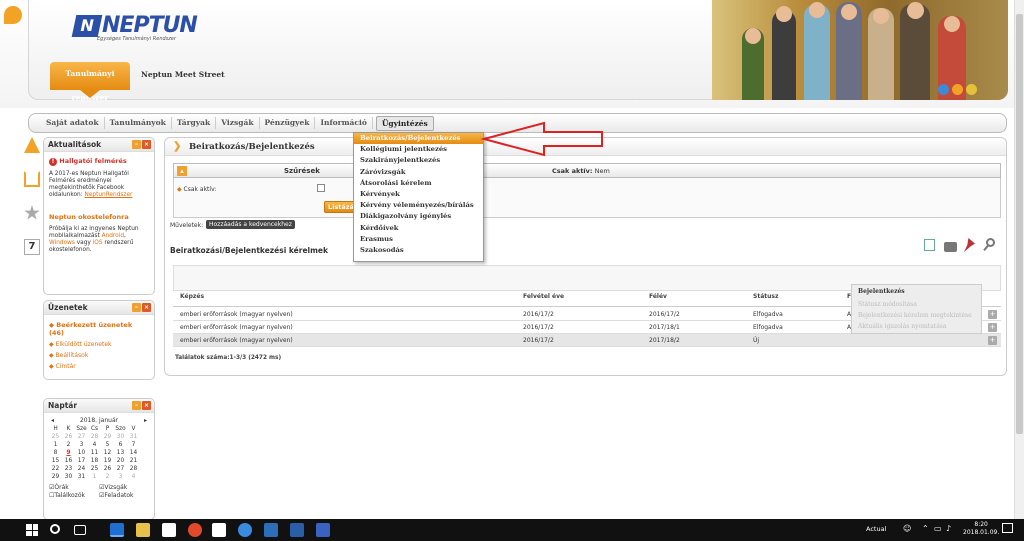  What do you see at coordinates (124, 495) in the screenshot?
I see `cal-check-feladatok: ☑Feladatok` at bounding box center [124, 495].